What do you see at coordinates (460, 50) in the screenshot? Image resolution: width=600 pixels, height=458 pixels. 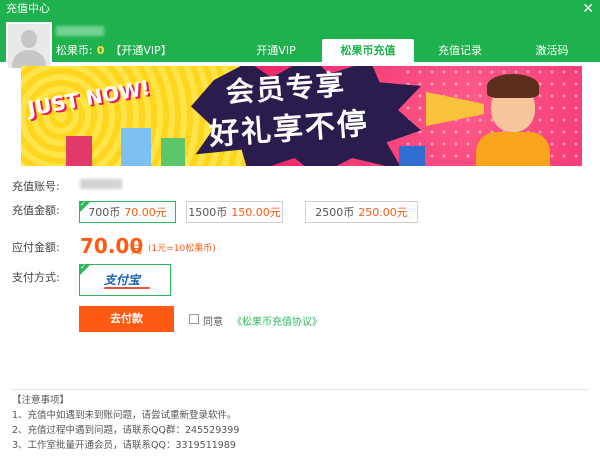 I see `tab-recharge-history: 充值记录` at bounding box center [460, 50].